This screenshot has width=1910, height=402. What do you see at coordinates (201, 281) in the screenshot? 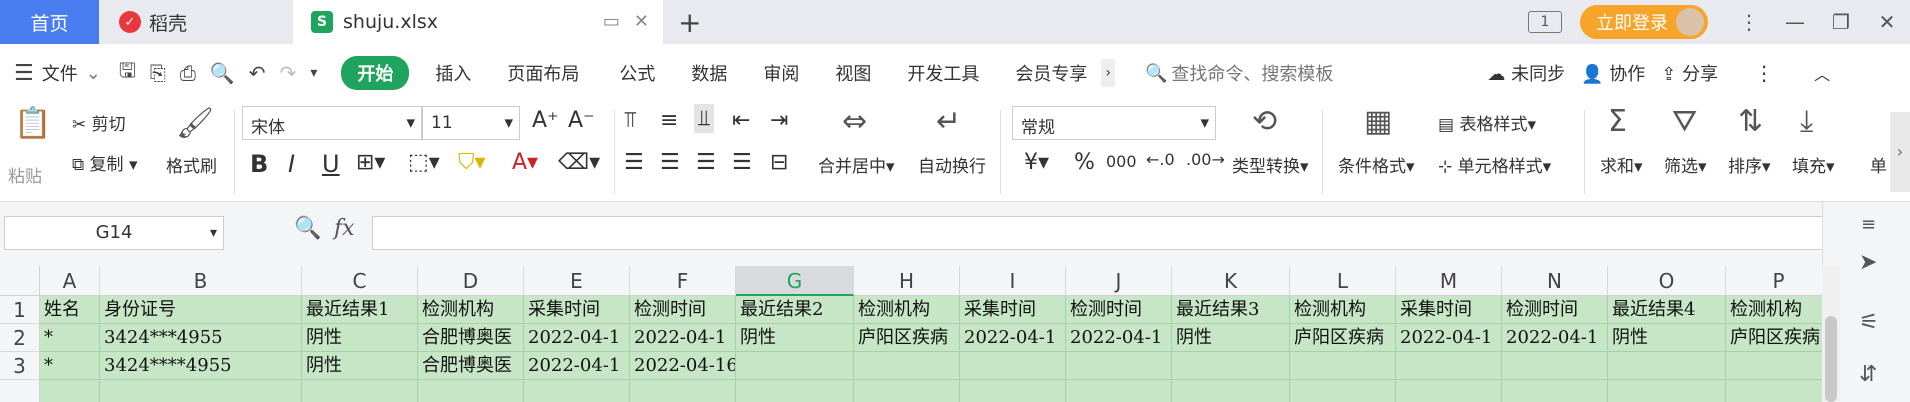
I see `column-header-b: B` at bounding box center [201, 281].